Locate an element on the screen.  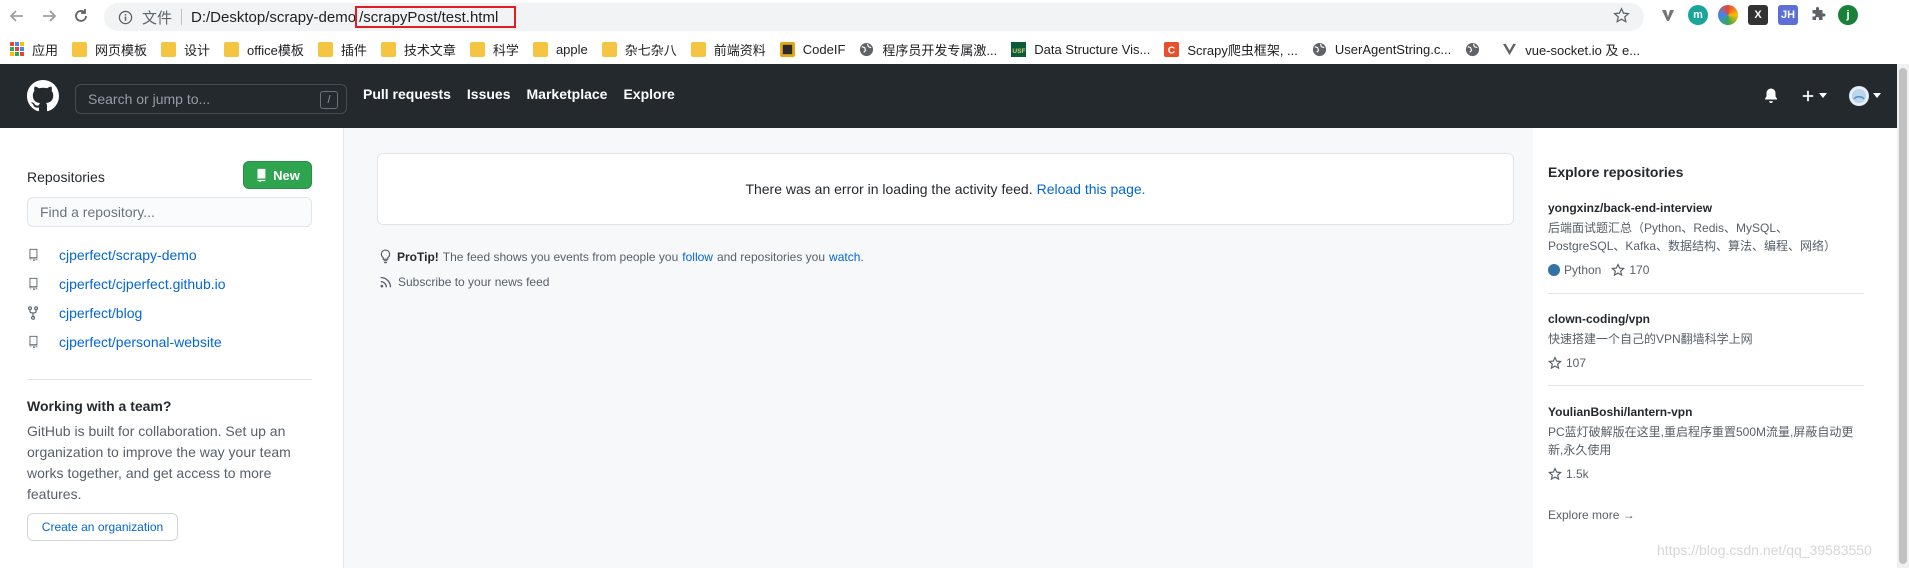
repo-icon is located at coordinates (261, 175).